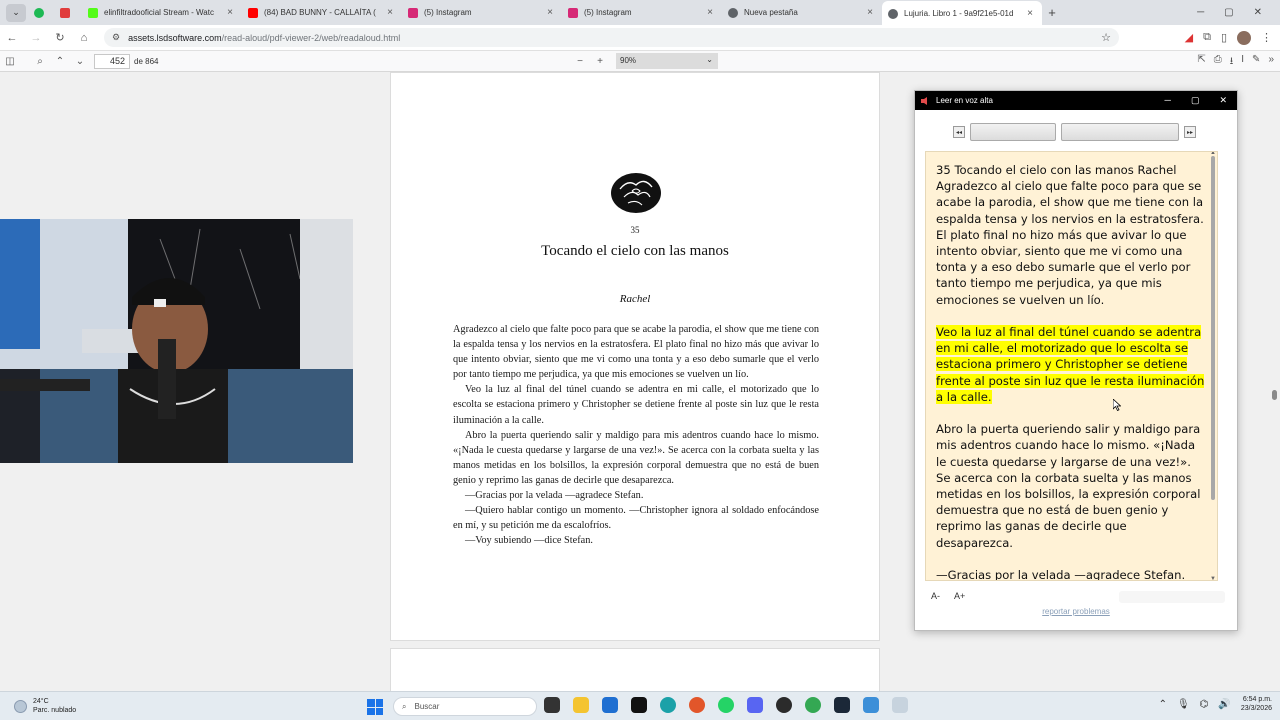  What do you see at coordinates (60, 37) in the screenshot?
I see `reload-icon: ↻` at bounding box center [60, 37].